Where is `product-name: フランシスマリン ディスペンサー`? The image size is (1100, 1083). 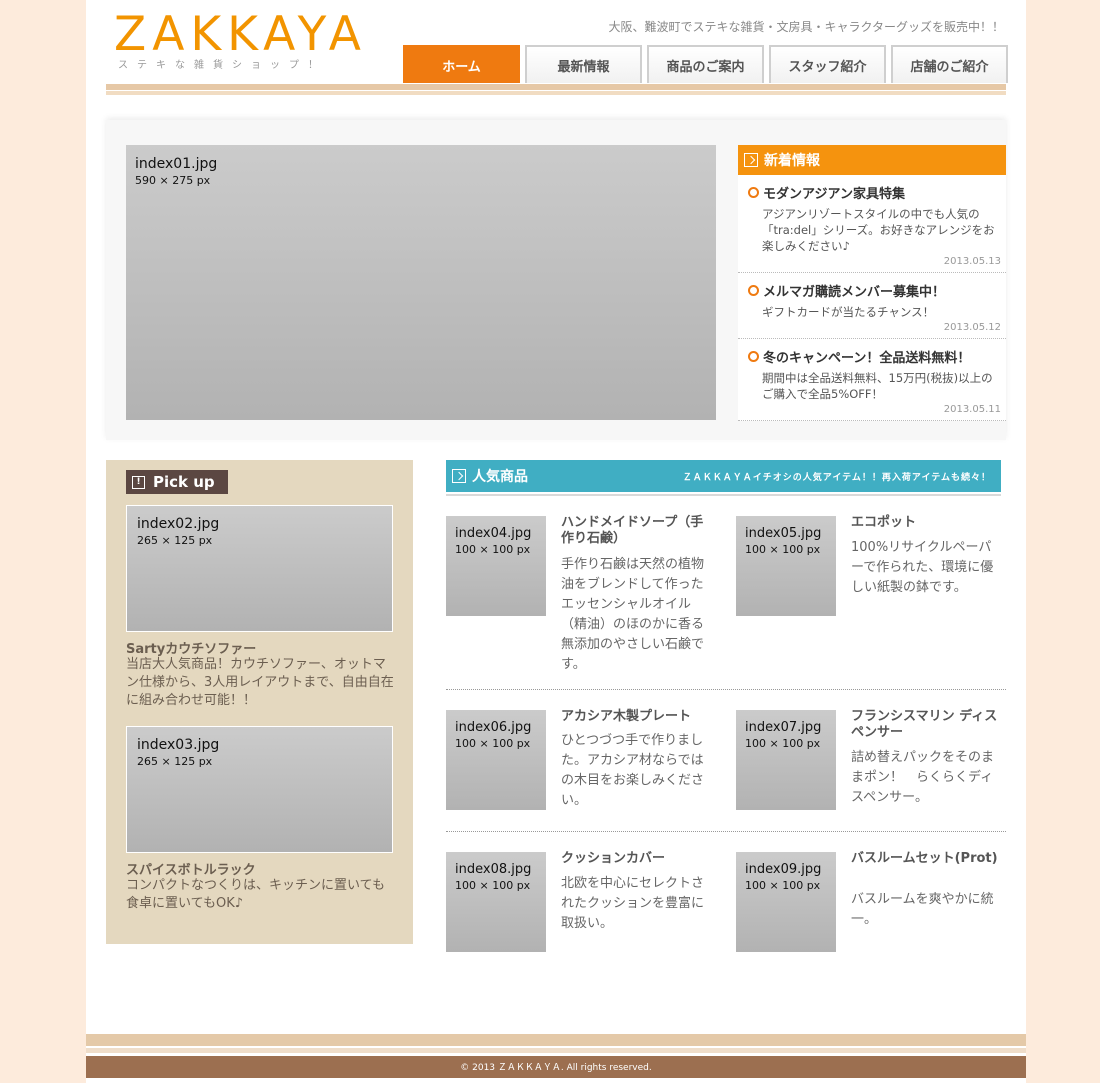 product-name: フランシスマリン ディスペンサー is located at coordinates (926, 725).